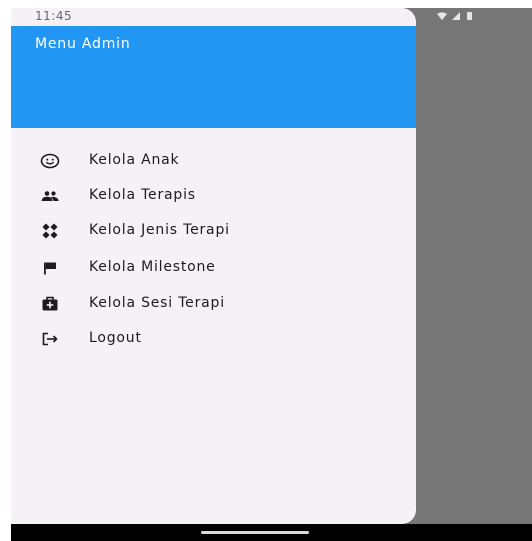 This screenshot has width=532, height=541. What do you see at coordinates (271, 17) in the screenshot?
I see `status-bar: 11:45` at bounding box center [271, 17].